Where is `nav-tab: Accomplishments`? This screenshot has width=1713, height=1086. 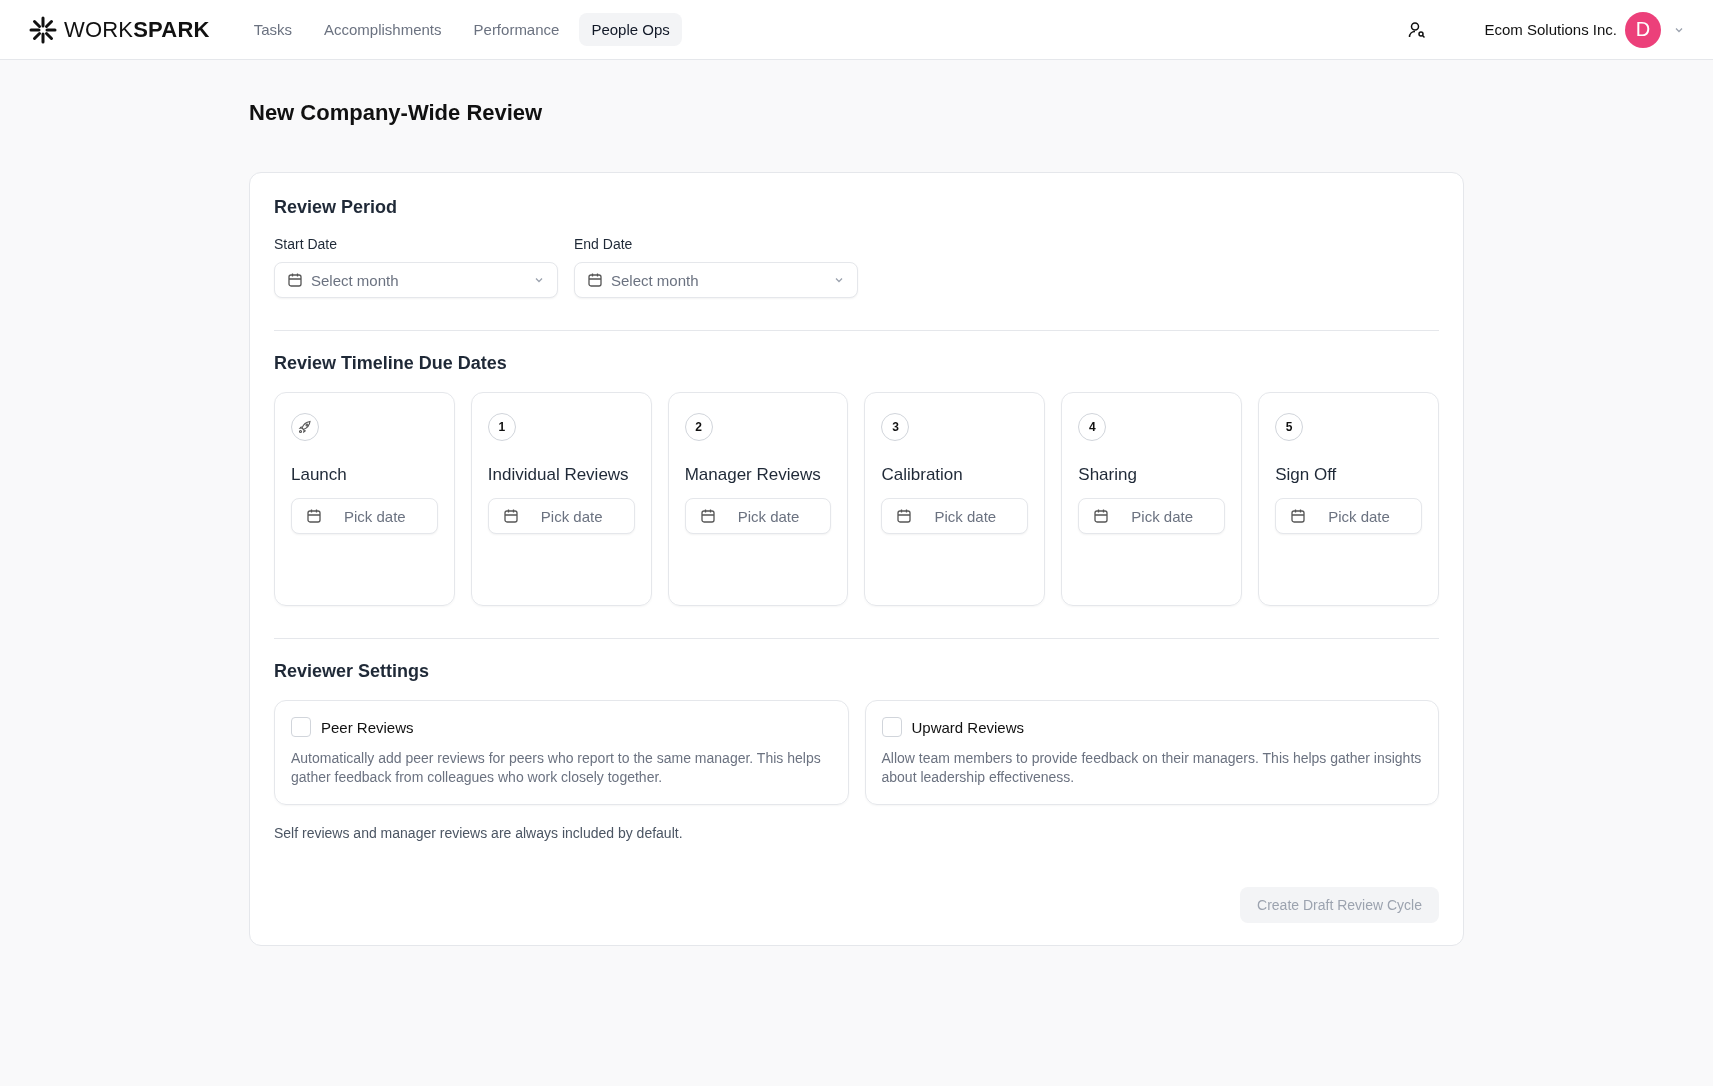 nav-tab: Accomplishments is located at coordinates (383, 29).